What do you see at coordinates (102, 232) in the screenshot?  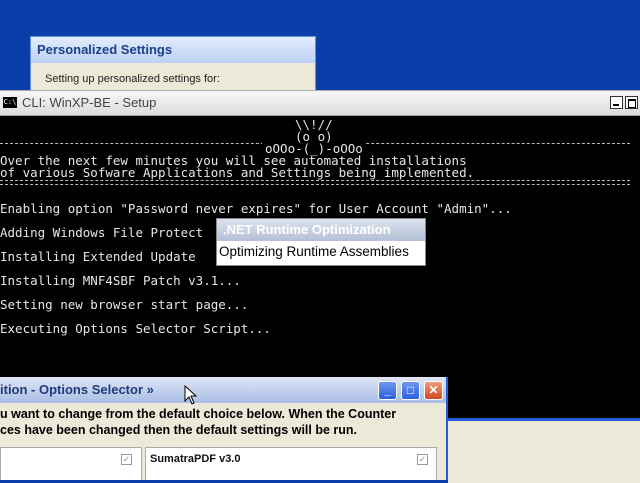 I see `console-output-line: Adding Windows File Protect` at bounding box center [102, 232].